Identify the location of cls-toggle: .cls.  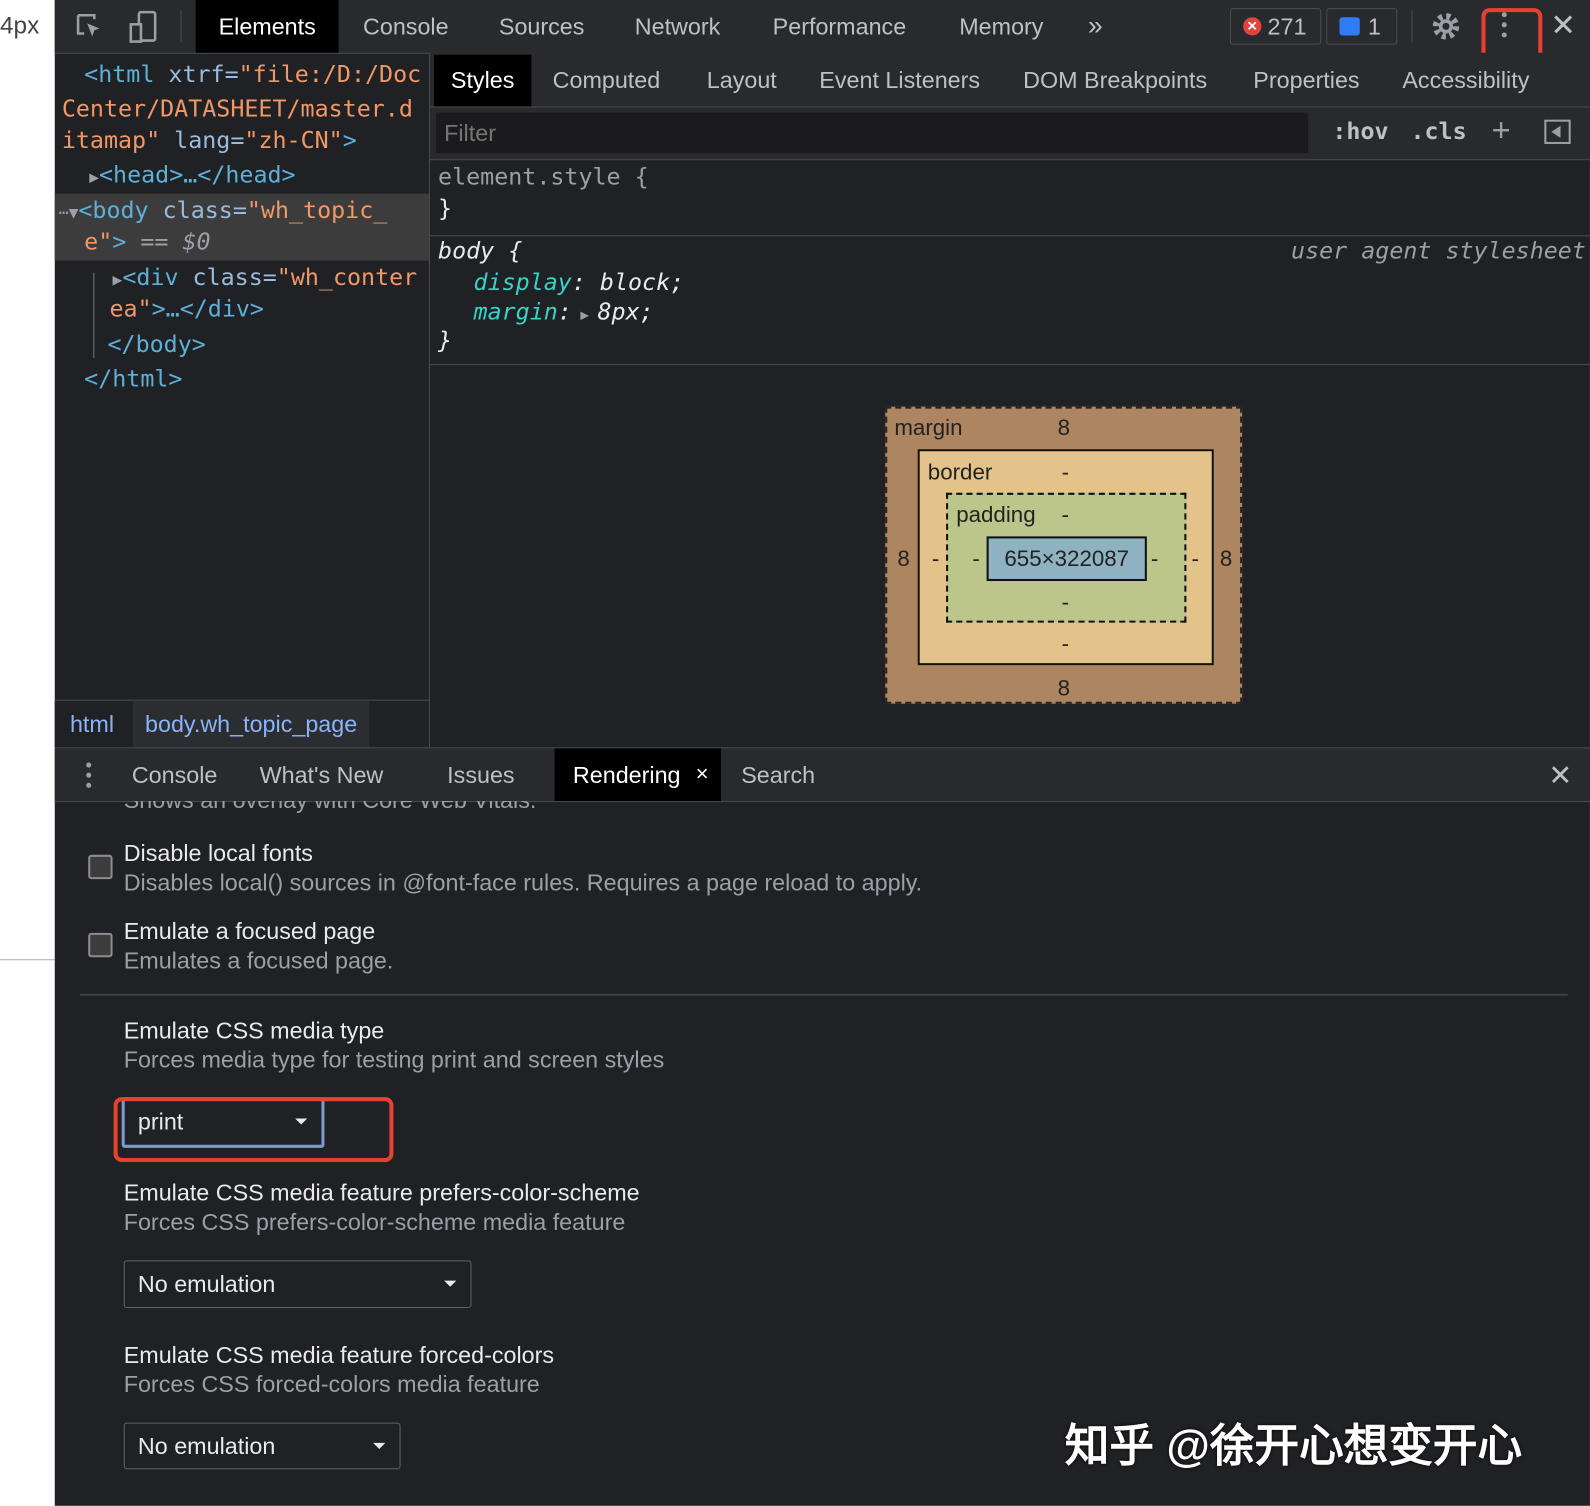
(1438, 132).